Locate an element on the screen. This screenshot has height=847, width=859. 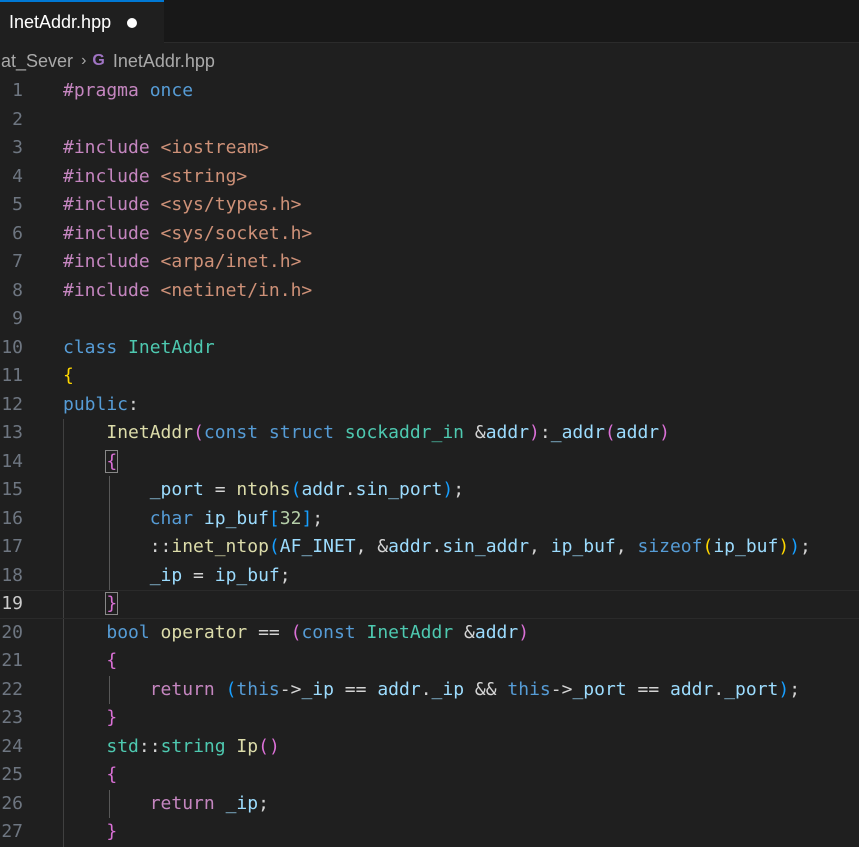
code-line: 7 #include <arpa/inet.h> is located at coordinates (429, 262).